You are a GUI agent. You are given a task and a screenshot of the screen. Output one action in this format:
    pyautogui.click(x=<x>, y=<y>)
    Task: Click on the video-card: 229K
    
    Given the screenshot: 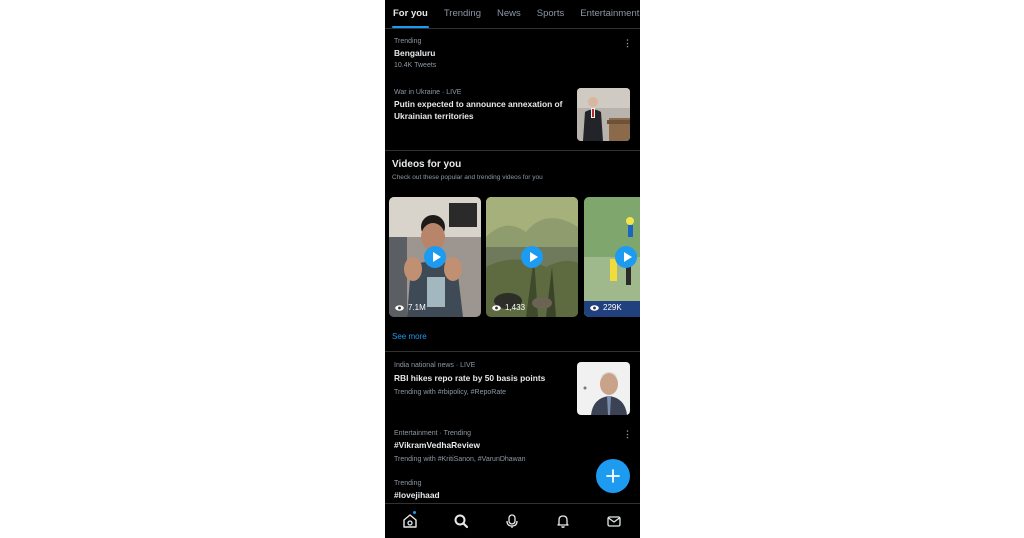 What is the action you would take?
    pyautogui.click(x=612, y=257)
    